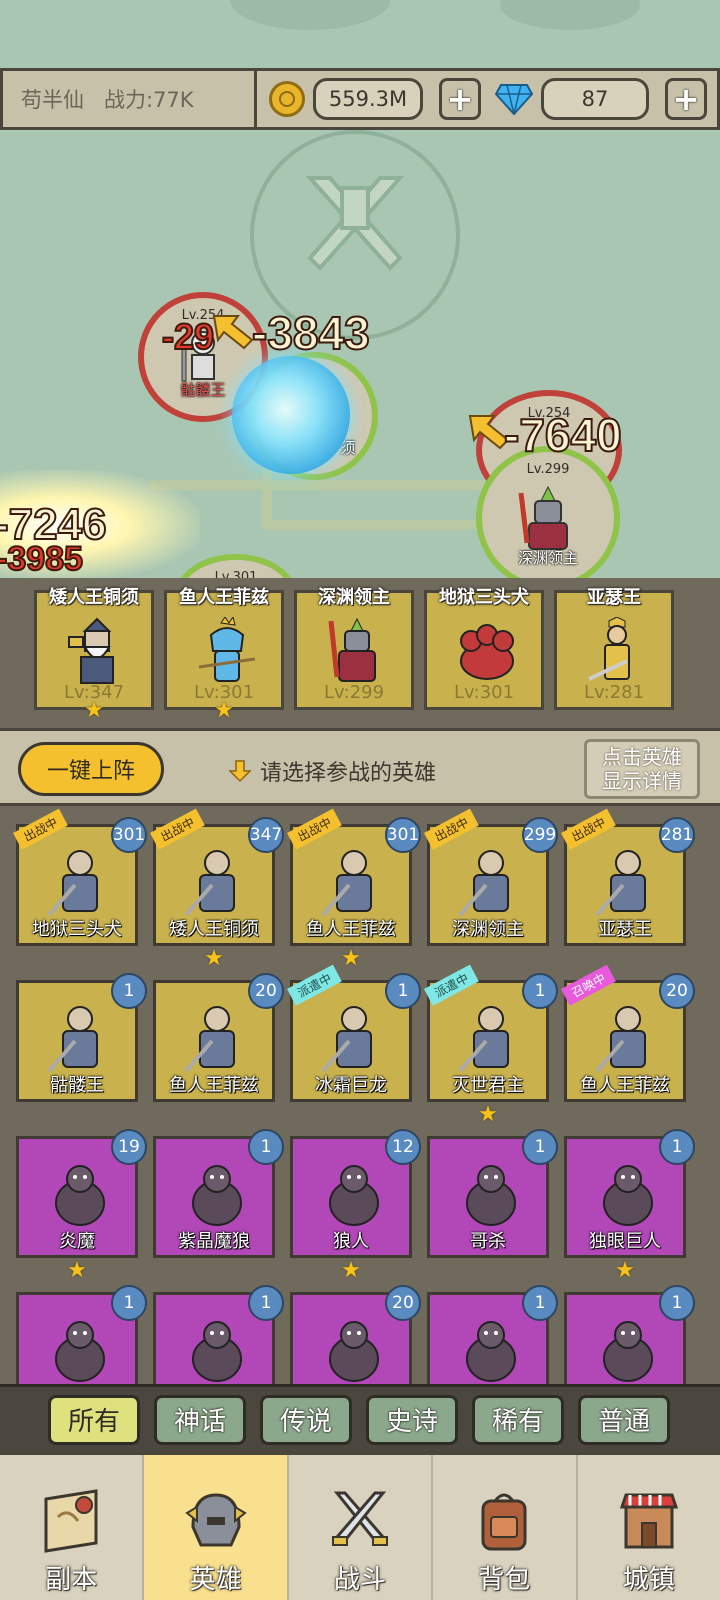 This screenshot has height=1600, width=720. What do you see at coordinates (354, 597) in the screenshot?
I see `lineup-hero-name: 深渊领主` at bounding box center [354, 597].